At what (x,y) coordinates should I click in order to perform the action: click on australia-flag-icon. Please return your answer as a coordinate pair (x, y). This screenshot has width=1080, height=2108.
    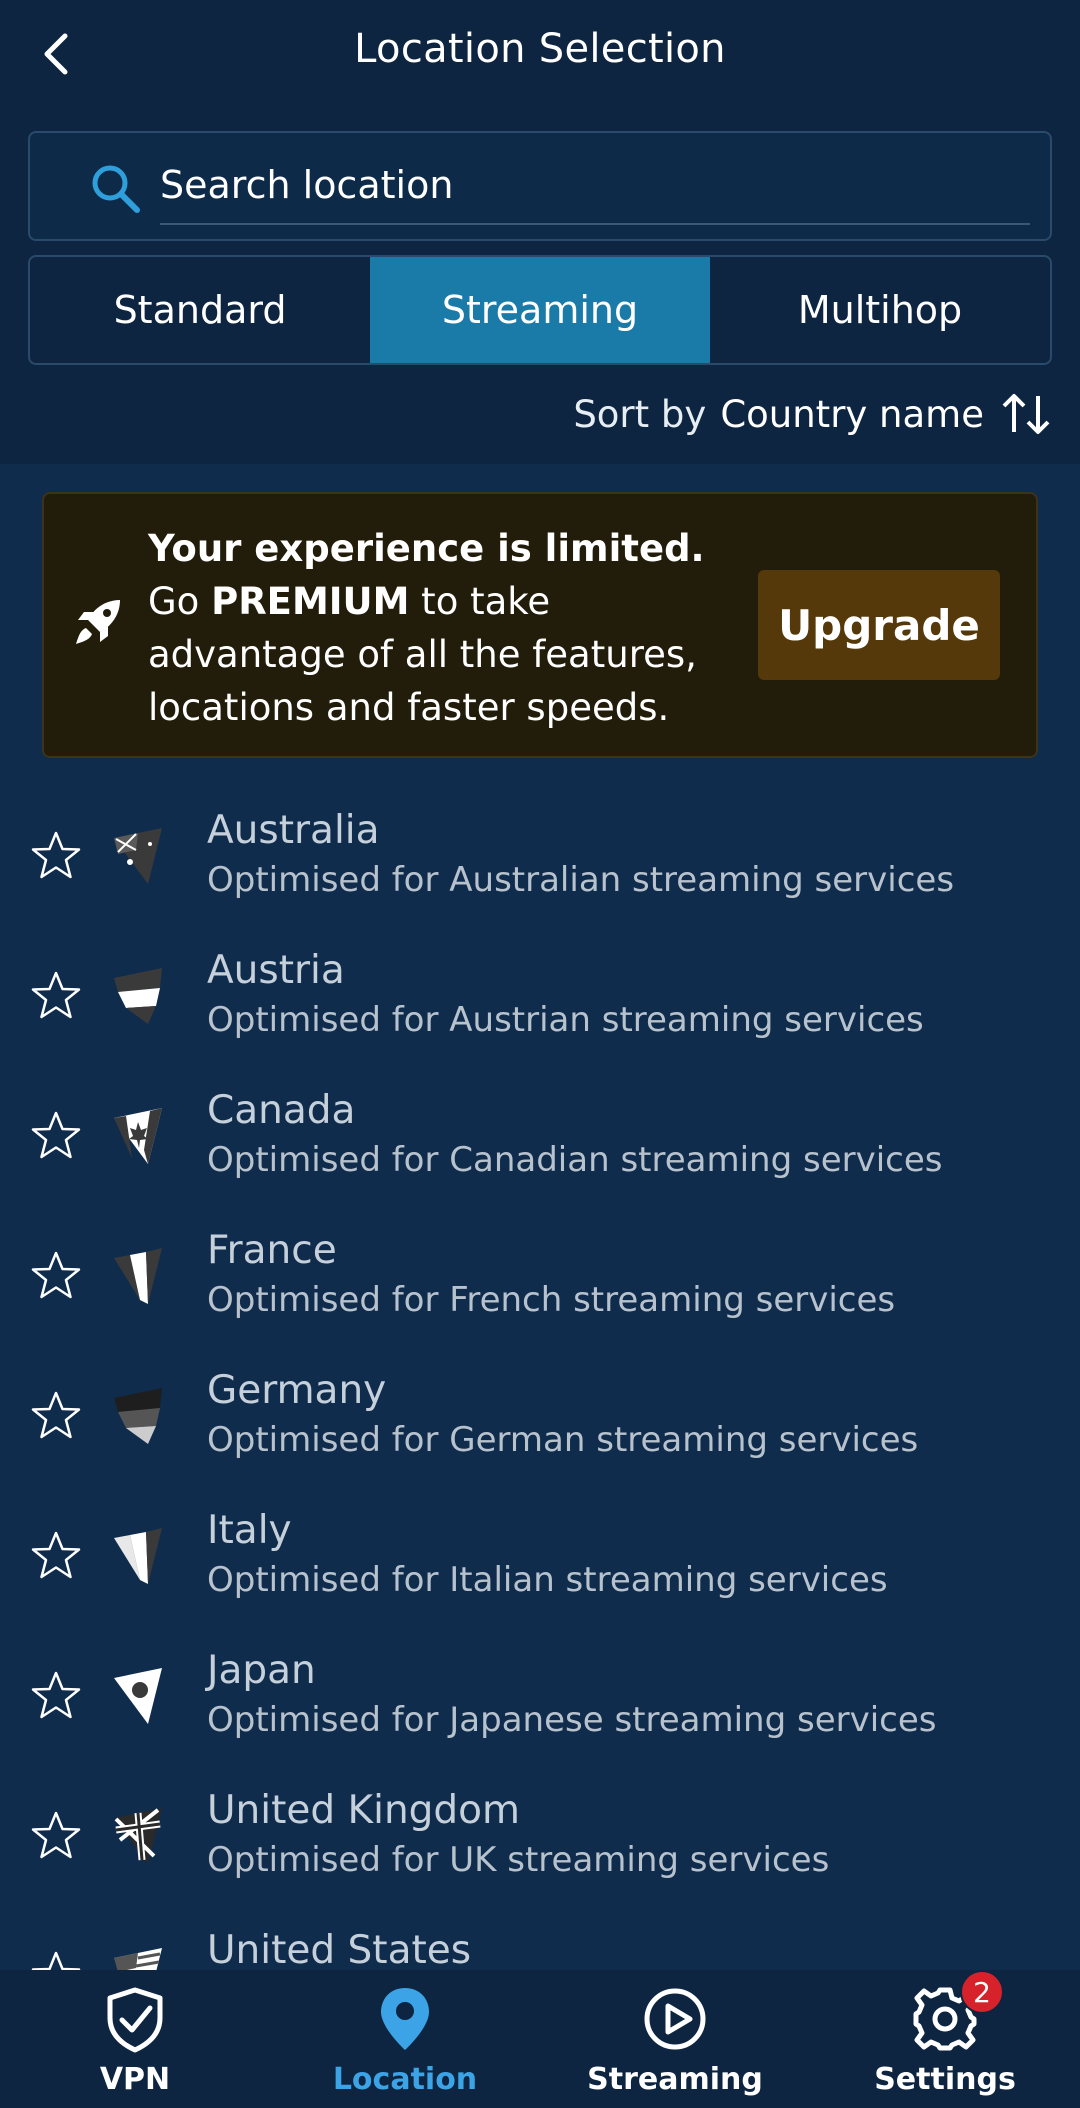
    Looking at the image, I should click on (138, 856).